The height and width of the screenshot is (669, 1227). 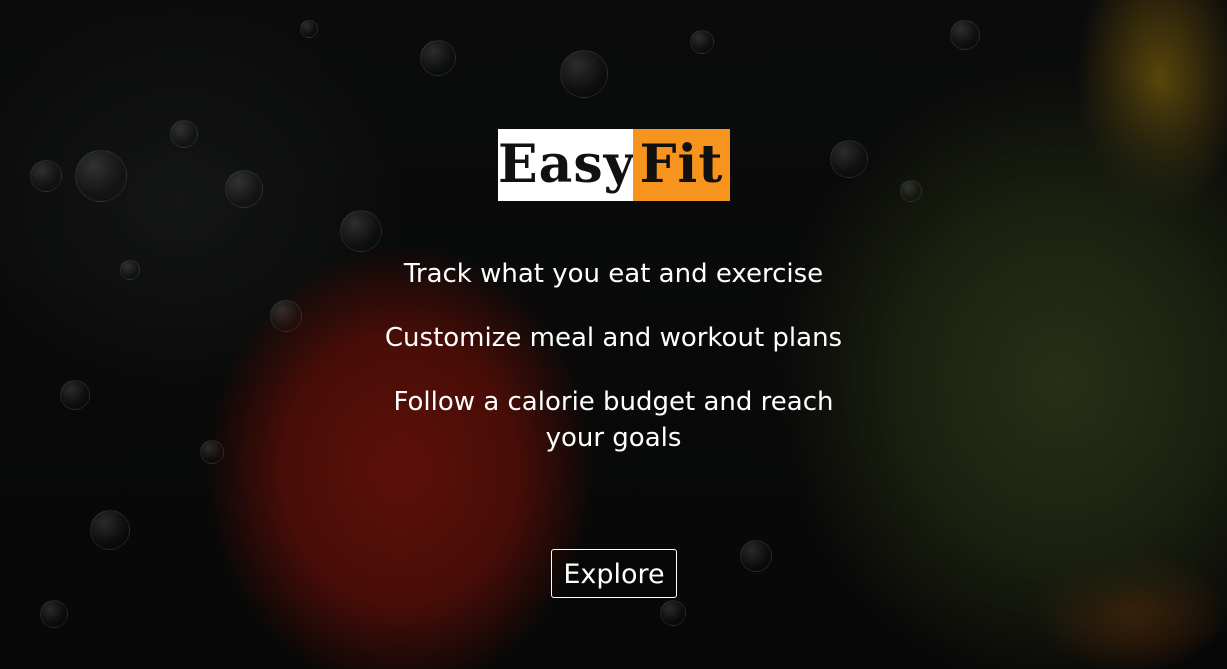 What do you see at coordinates (613, 274) in the screenshot?
I see `feature-item-track: Track what you eat and exercise` at bounding box center [613, 274].